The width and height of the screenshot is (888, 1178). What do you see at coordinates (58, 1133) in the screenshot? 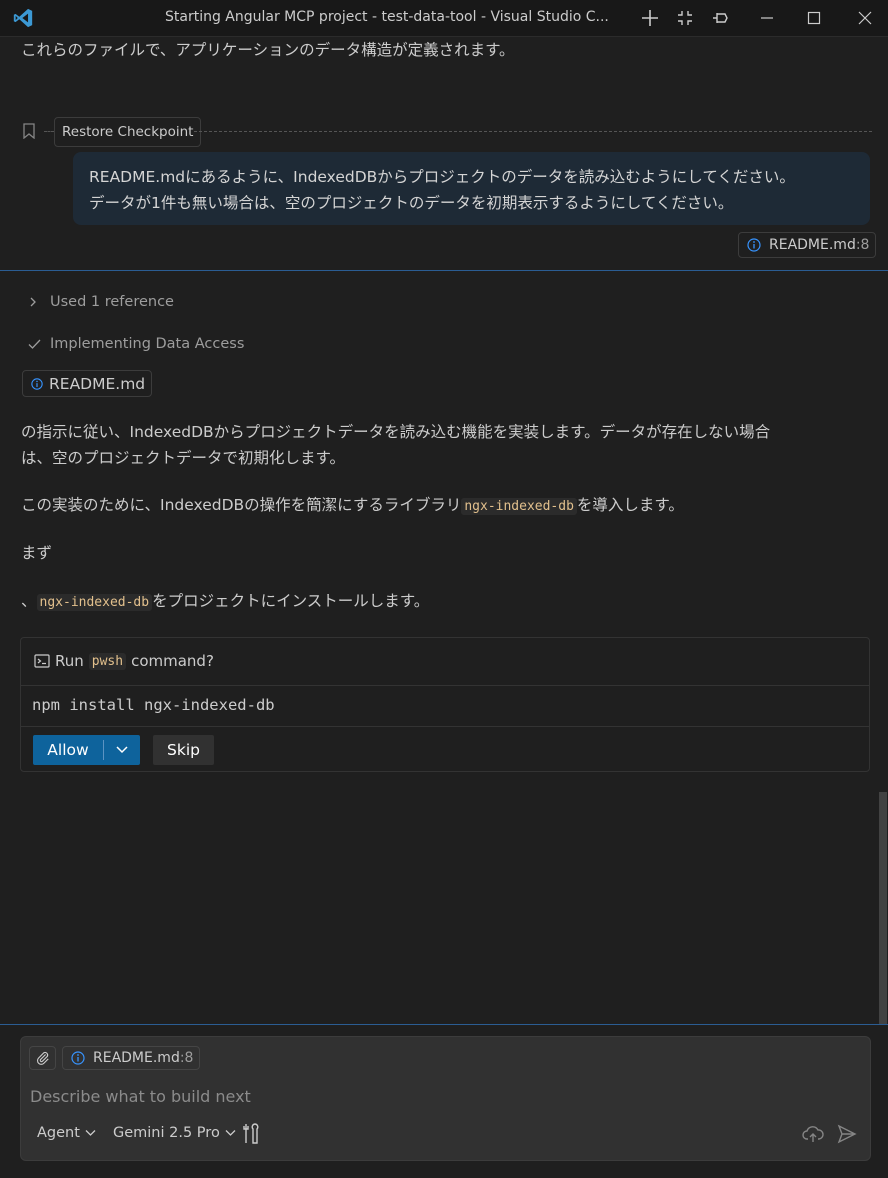
I see `mode-label: Agent` at bounding box center [58, 1133].